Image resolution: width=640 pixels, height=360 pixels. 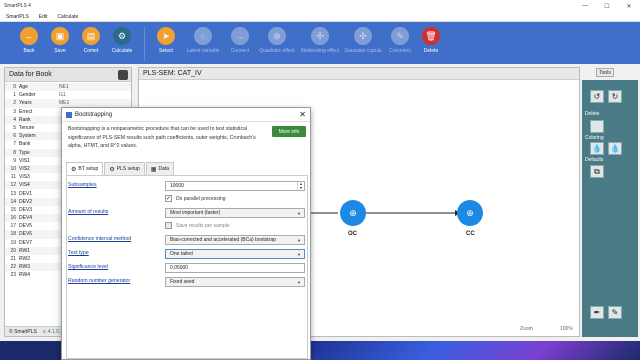 What do you see at coordinates (128, 169) in the screenshot?
I see `tab-label: PLS setup` at bounding box center [128, 169].